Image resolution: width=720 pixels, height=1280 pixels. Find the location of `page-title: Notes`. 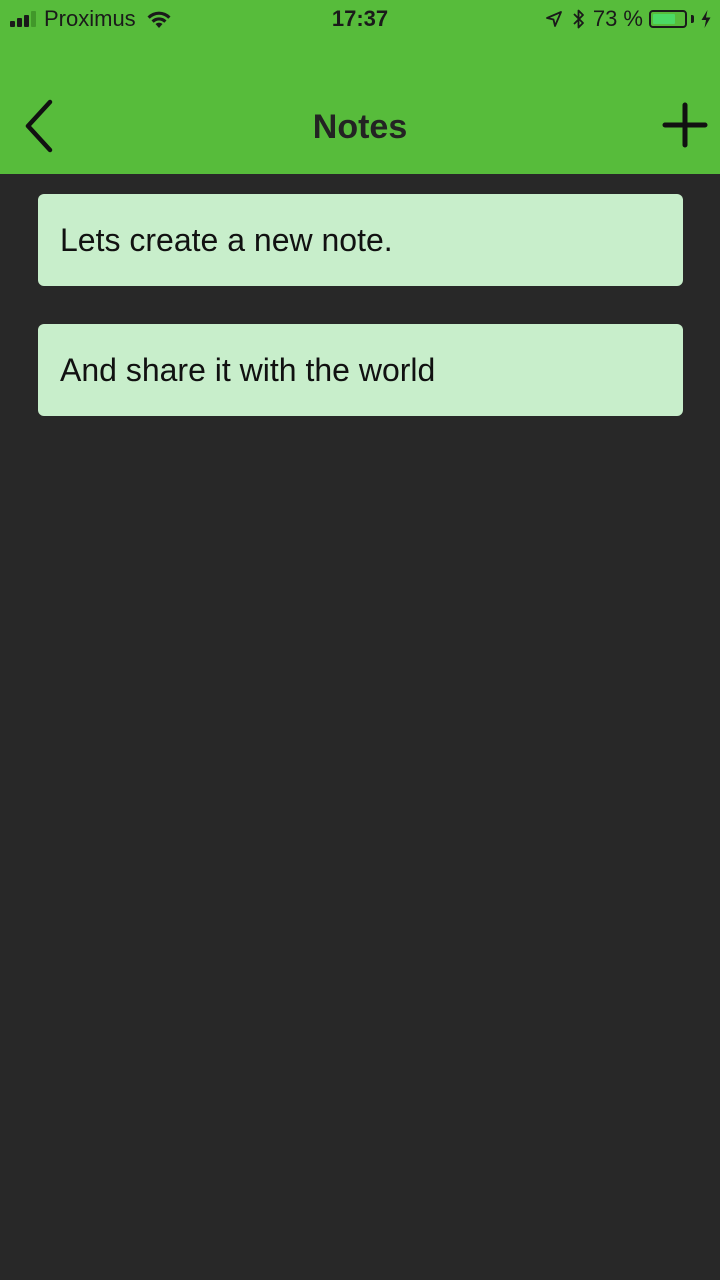

page-title: Notes is located at coordinates (360, 127).